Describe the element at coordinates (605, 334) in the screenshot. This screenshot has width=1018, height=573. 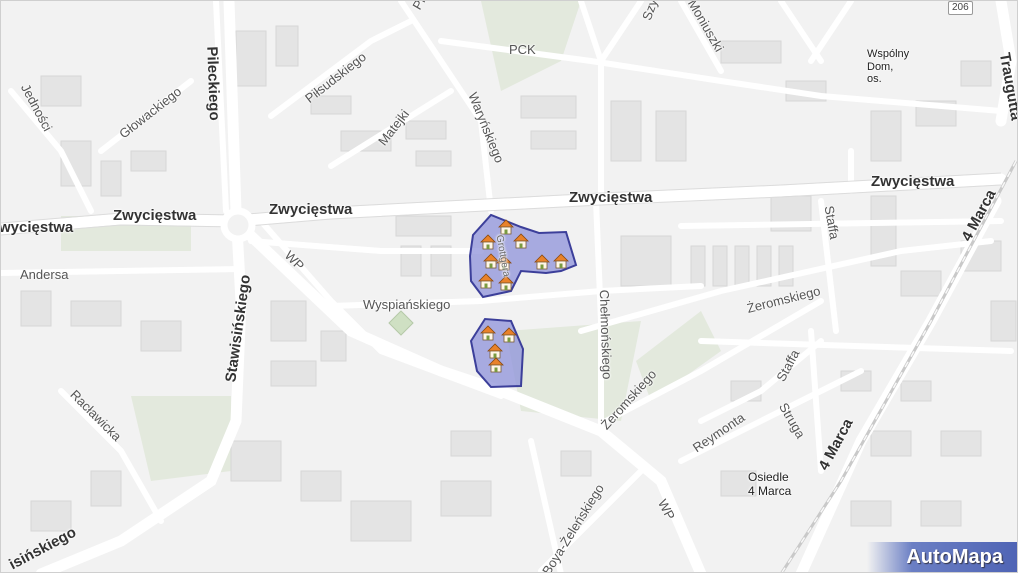
I see `street-label-chelmonskiego: Chełmońskiego` at that location.